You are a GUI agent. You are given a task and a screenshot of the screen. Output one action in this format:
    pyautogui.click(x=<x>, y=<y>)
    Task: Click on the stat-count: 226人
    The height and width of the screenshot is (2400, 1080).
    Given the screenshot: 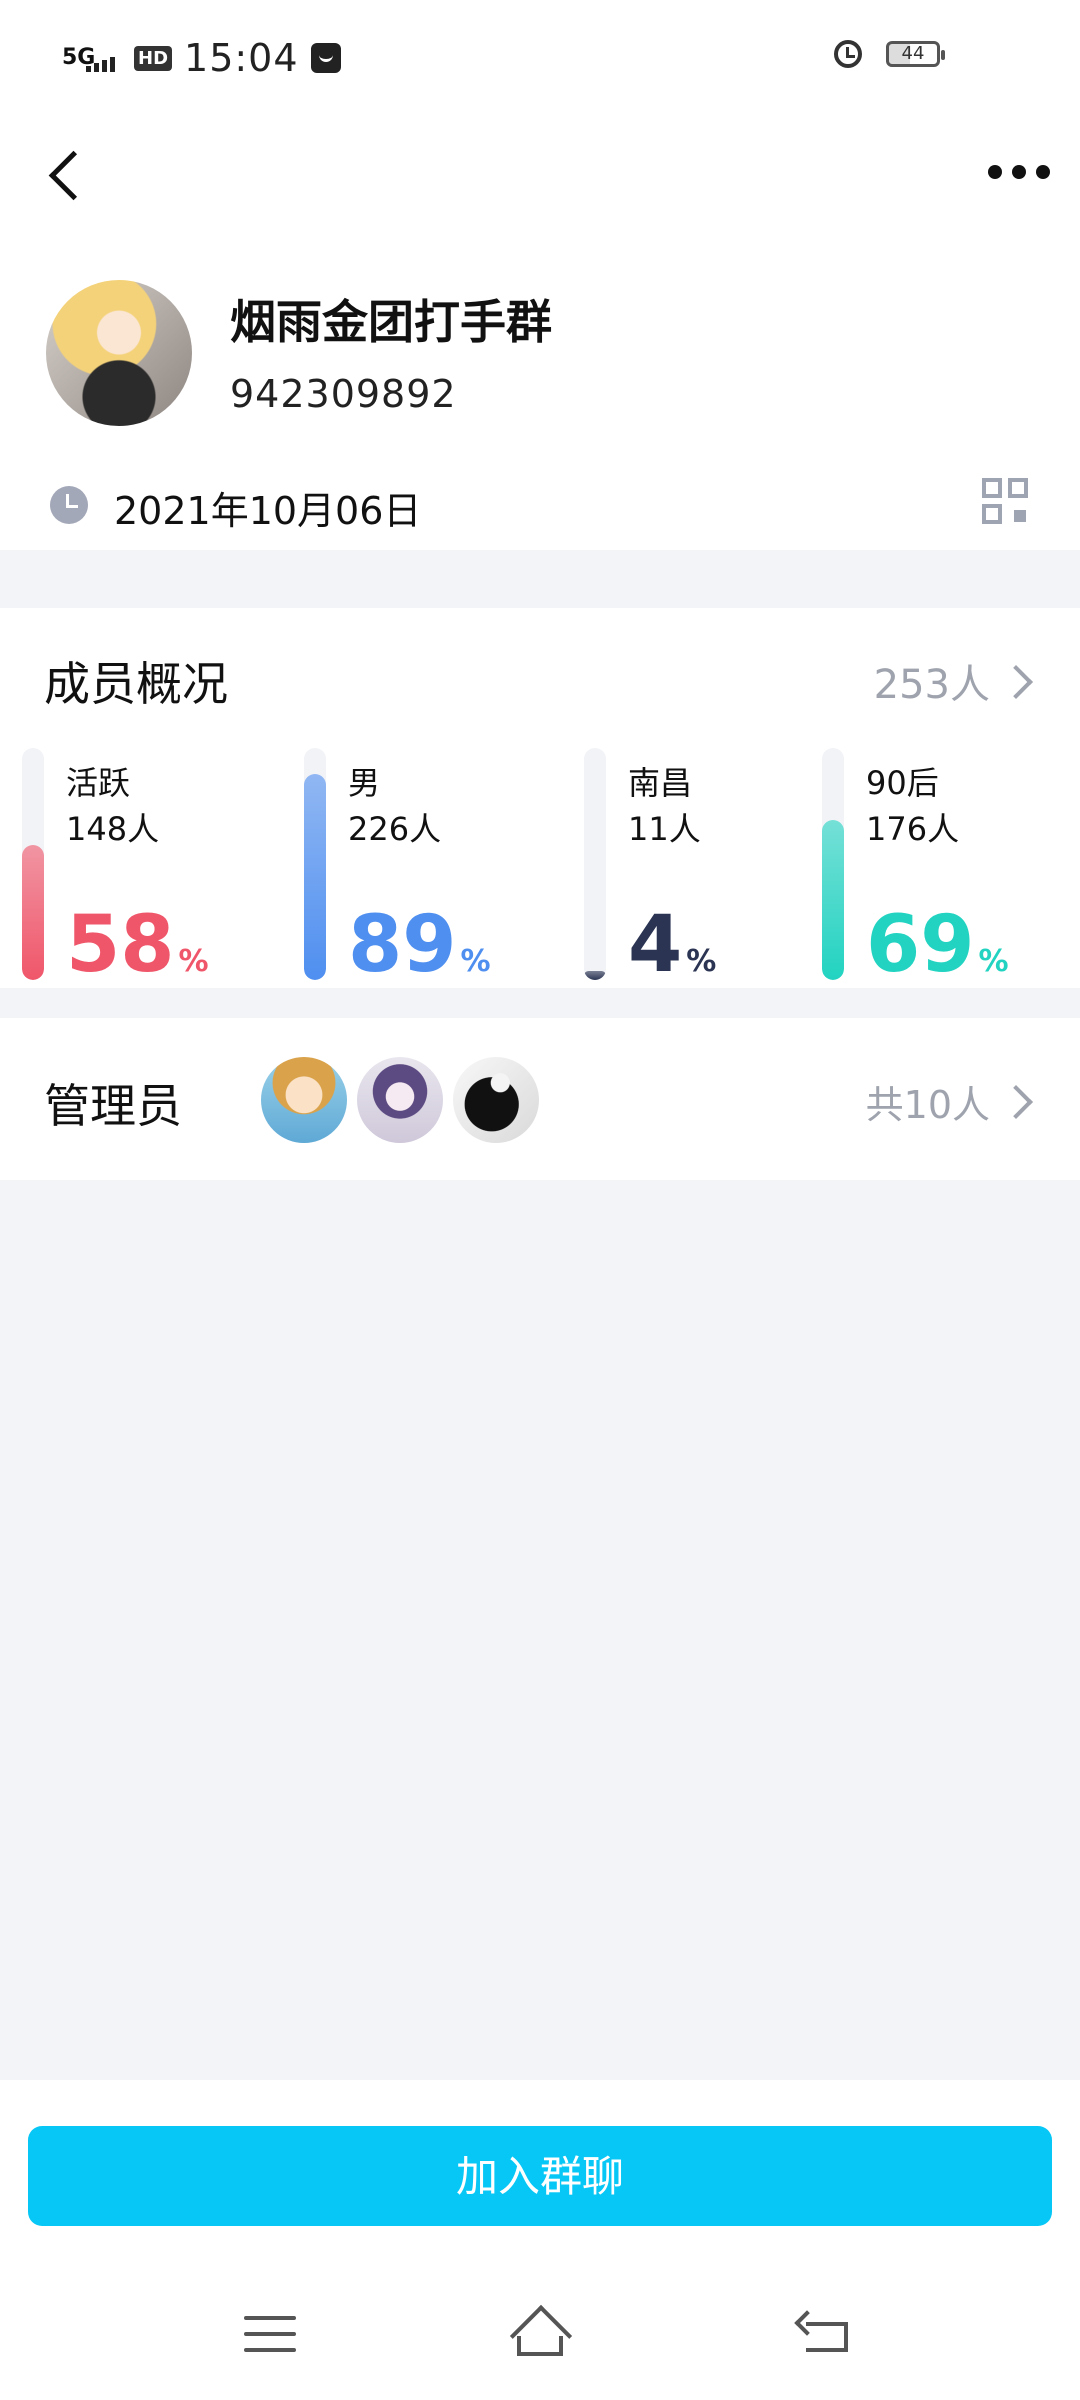 What is the action you would take?
    pyautogui.click(x=395, y=829)
    